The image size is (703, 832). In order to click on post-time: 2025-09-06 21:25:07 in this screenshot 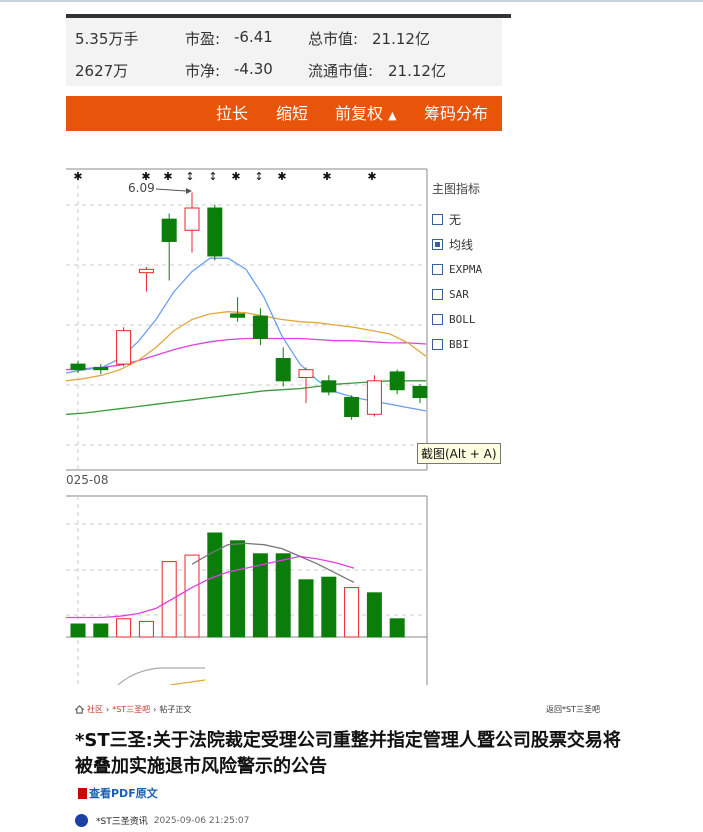, I will do `click(201, 820)`.